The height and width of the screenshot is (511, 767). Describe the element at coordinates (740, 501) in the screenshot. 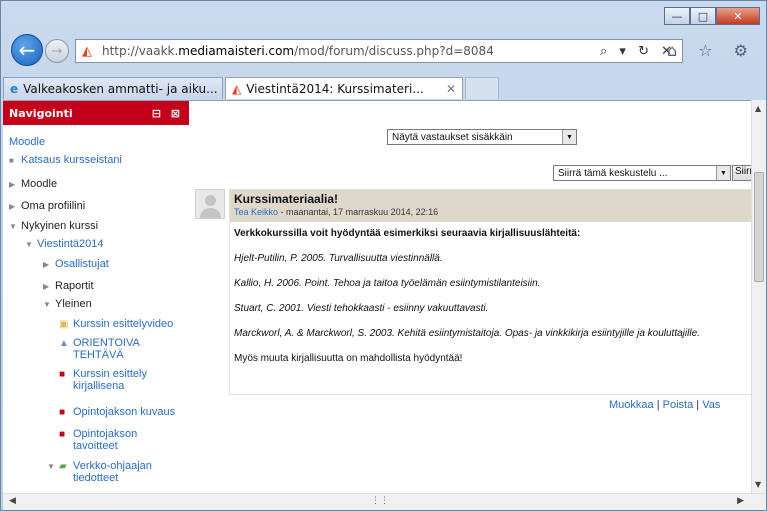

I see `scroll-right-icon: ▶` at that location.